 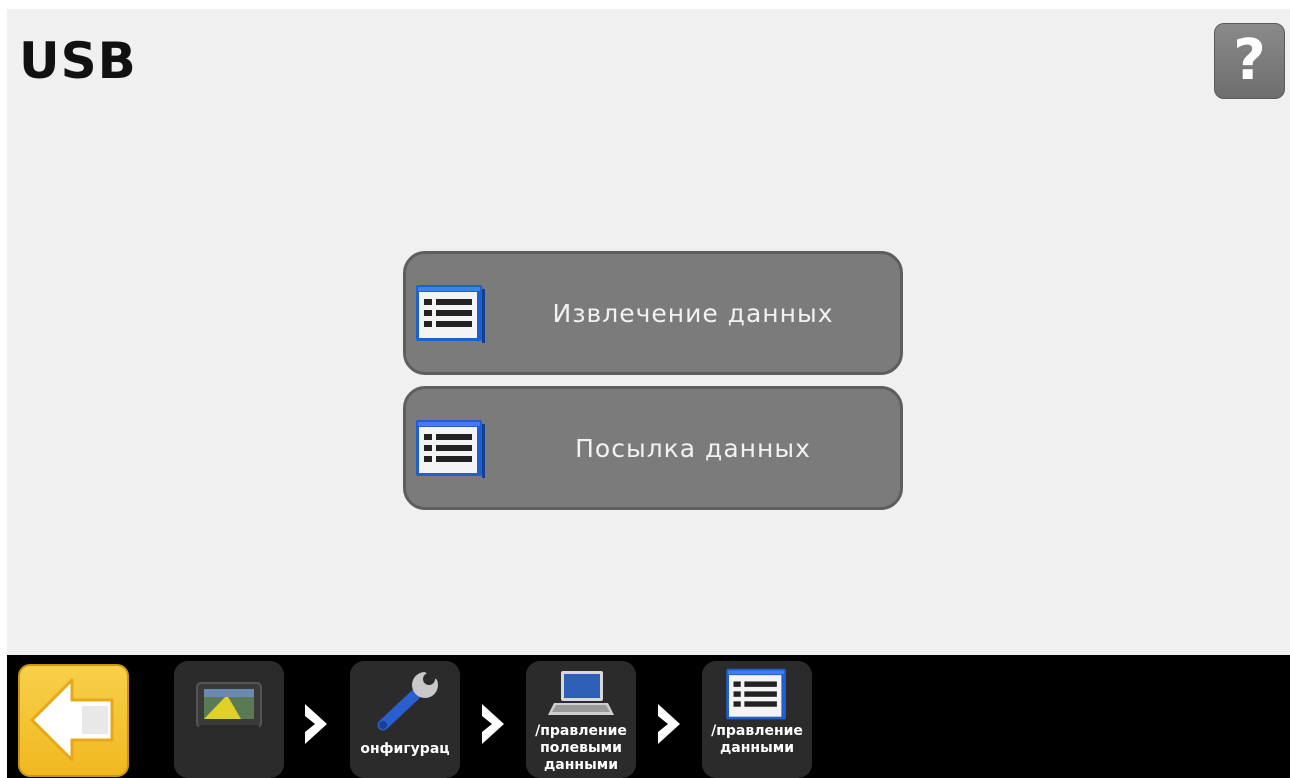 What do you see at coordinates (229, 706) in the screenshot?
I see `display-terminal-icon` at bounding box center [229, 706].